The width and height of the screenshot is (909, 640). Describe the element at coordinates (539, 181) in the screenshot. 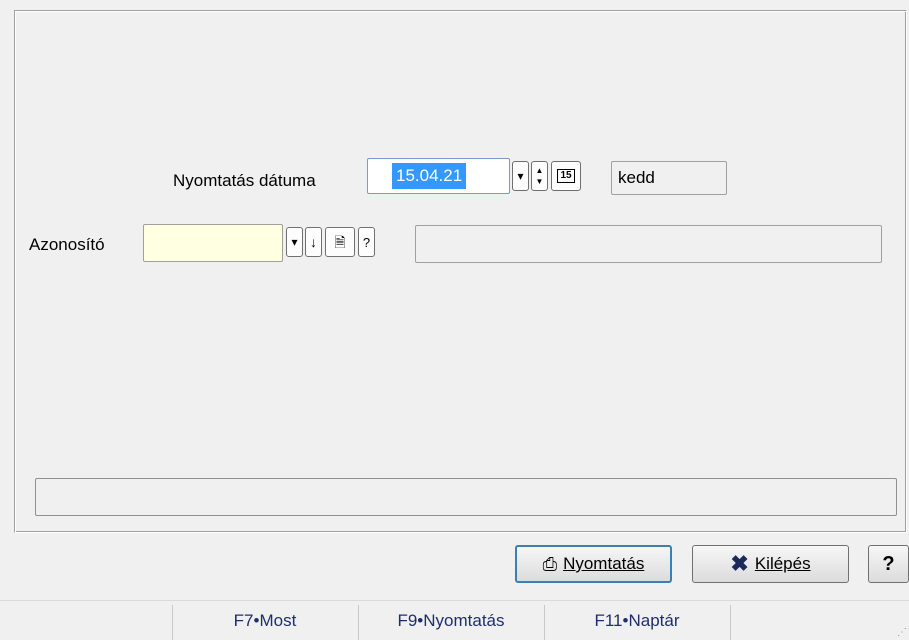

I see `spin-down-icon: ▼` at that location.